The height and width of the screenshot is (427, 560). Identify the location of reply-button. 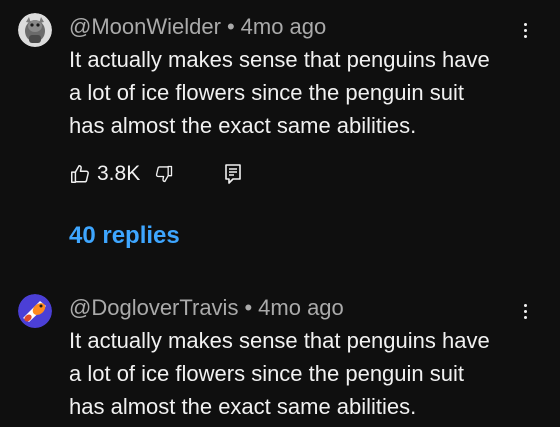
(233, 174).